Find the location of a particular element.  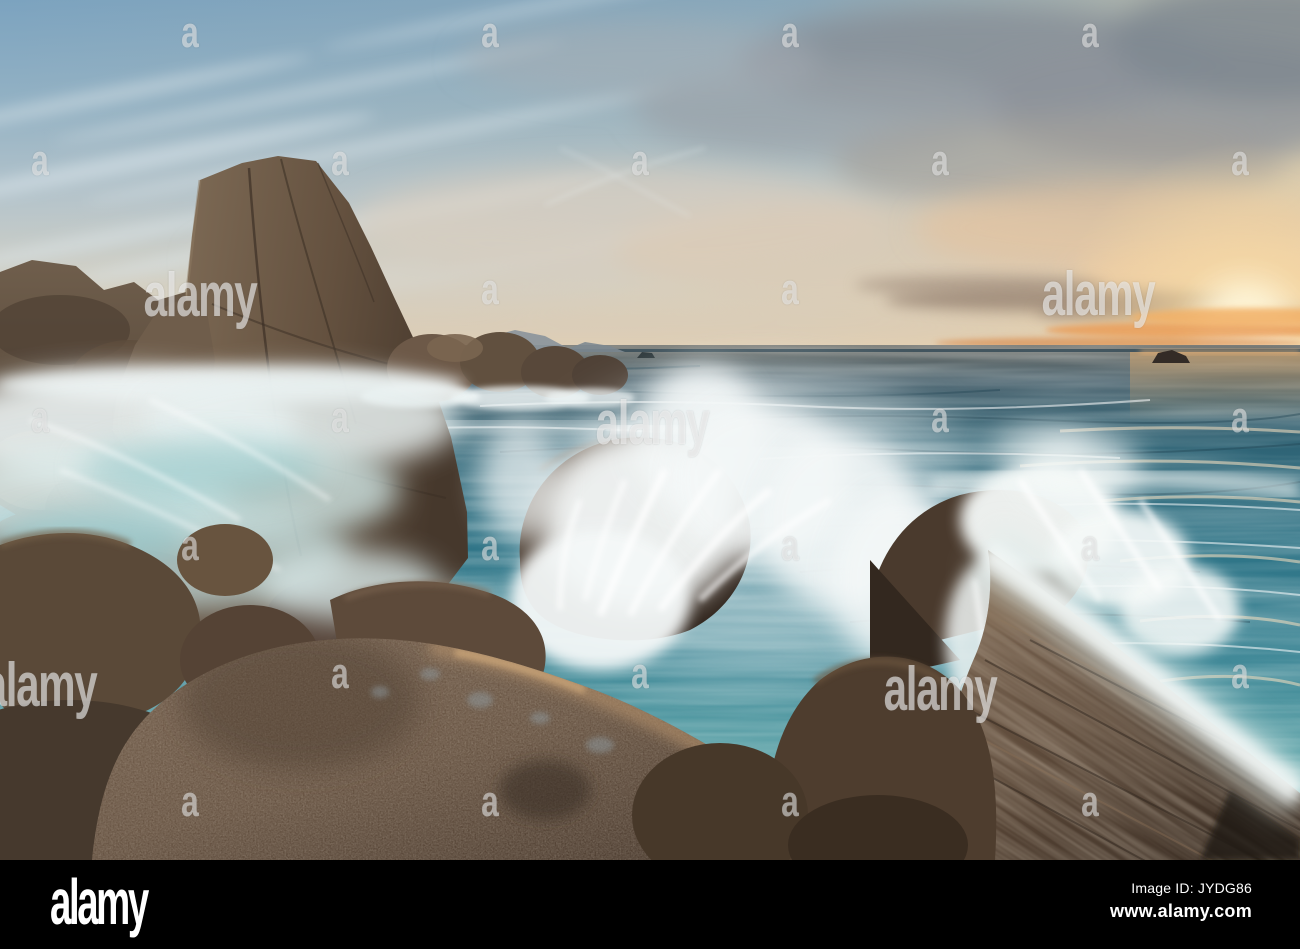

image-id-text: Image ID: JYDG86 is located at coordinates (1191, 888).